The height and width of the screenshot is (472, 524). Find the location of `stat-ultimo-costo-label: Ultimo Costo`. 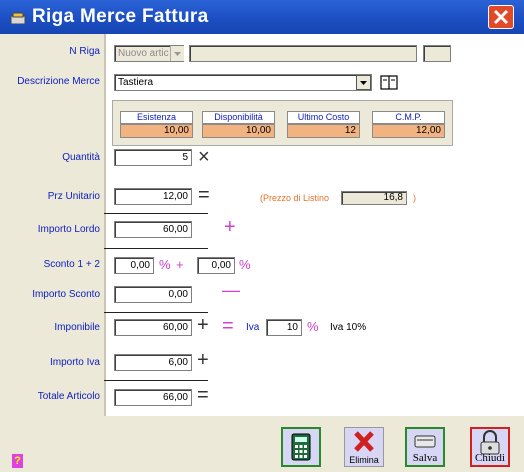

stat-ultimo-costo-label: Ultimo Costo is located at coordinates (323, 117).